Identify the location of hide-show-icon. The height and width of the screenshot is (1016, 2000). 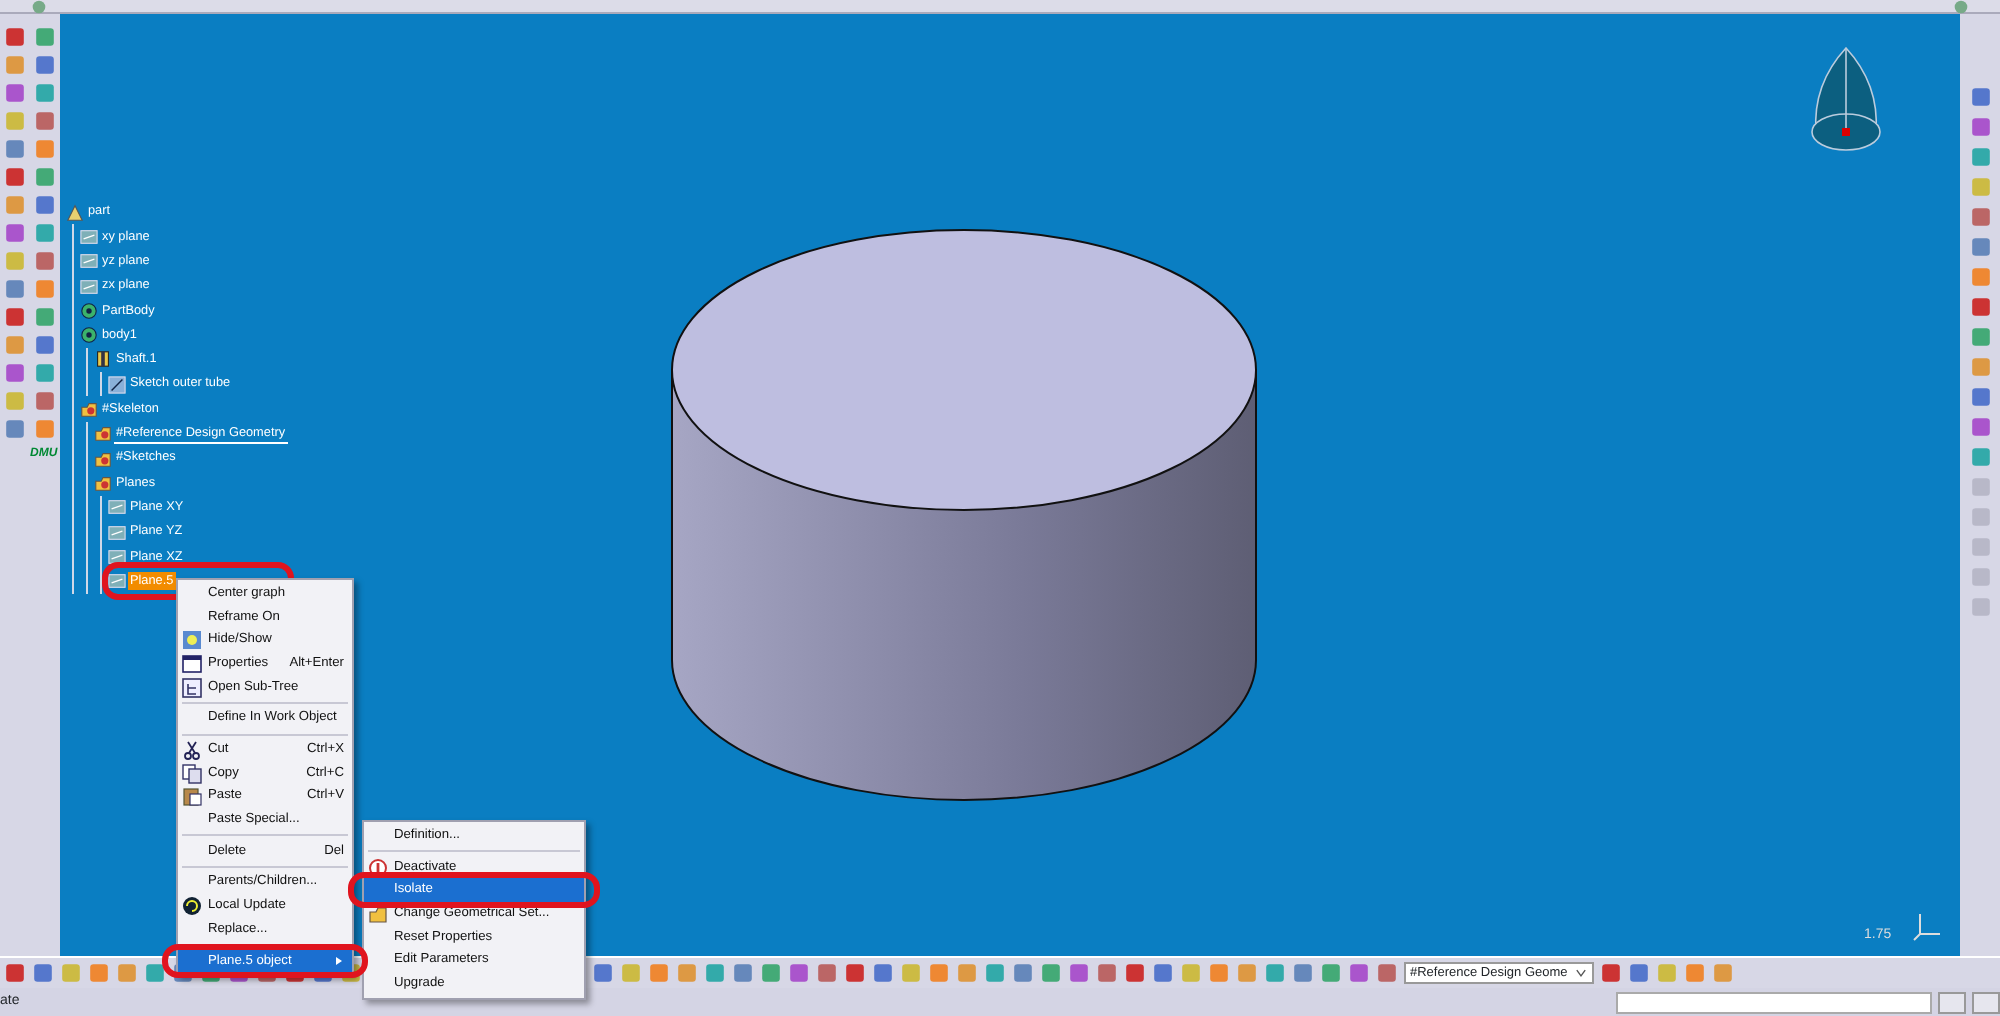
(192, 640).